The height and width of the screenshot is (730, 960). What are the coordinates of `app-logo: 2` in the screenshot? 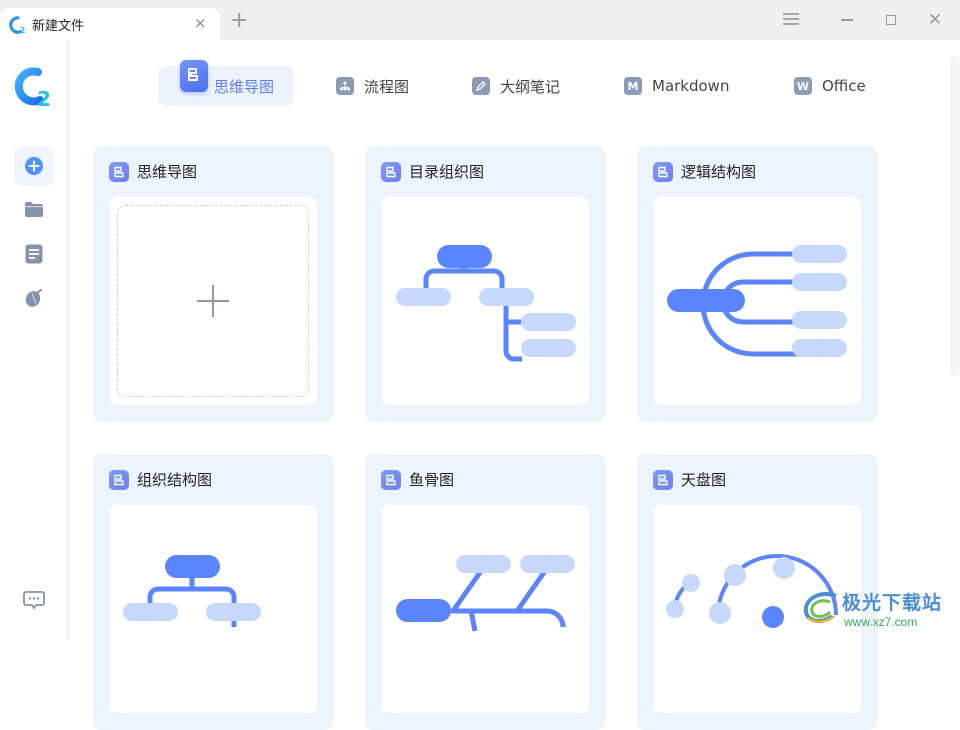 It's located at (32, 86).